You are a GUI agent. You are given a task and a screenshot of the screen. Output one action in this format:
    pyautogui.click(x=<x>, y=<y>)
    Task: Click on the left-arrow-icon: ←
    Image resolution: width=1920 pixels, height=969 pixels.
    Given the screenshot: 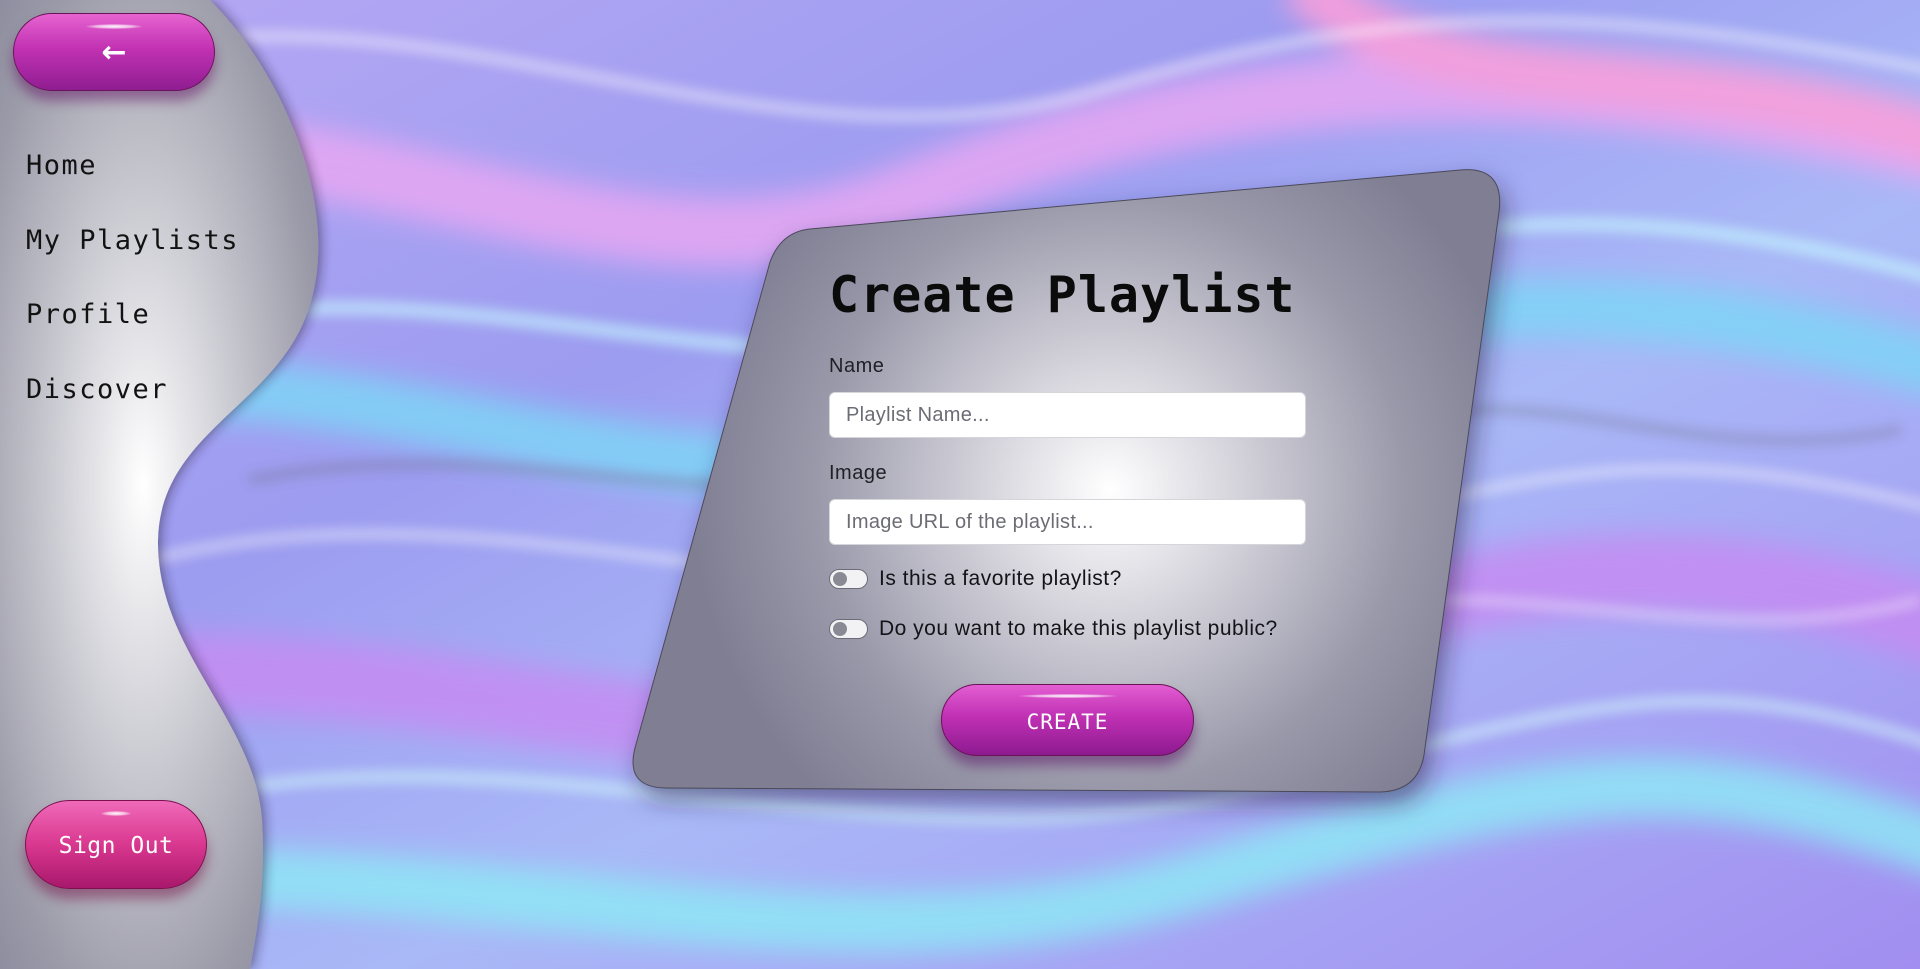 What is the action you would take?
    pyautogui.click(x=114, y=52)
    